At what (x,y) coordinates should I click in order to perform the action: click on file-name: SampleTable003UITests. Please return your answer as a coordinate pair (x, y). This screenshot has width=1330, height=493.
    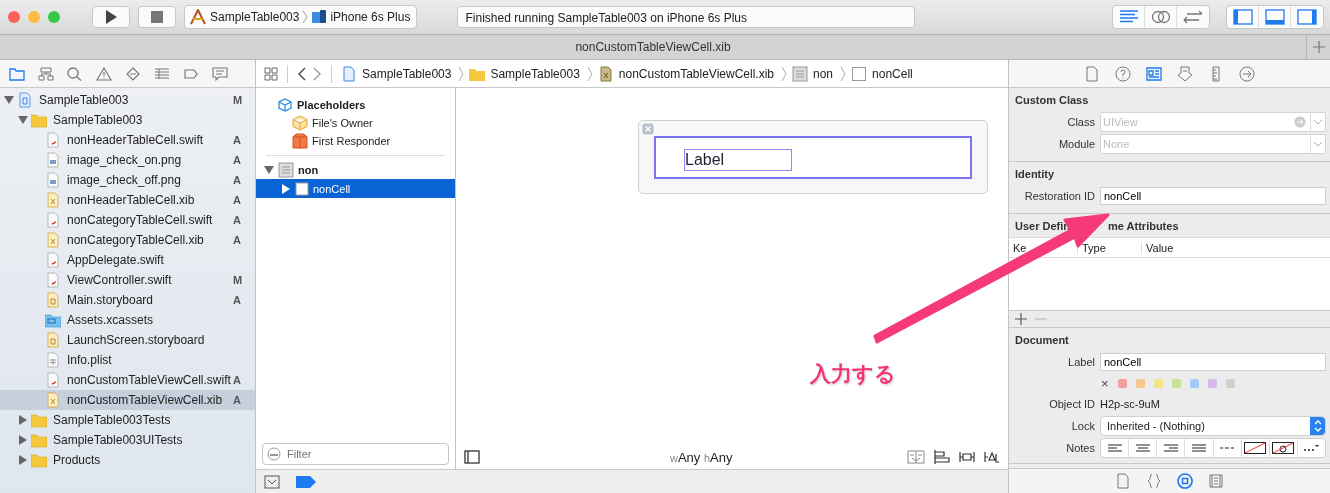
    Looking at the image, I should click on (150, 440).